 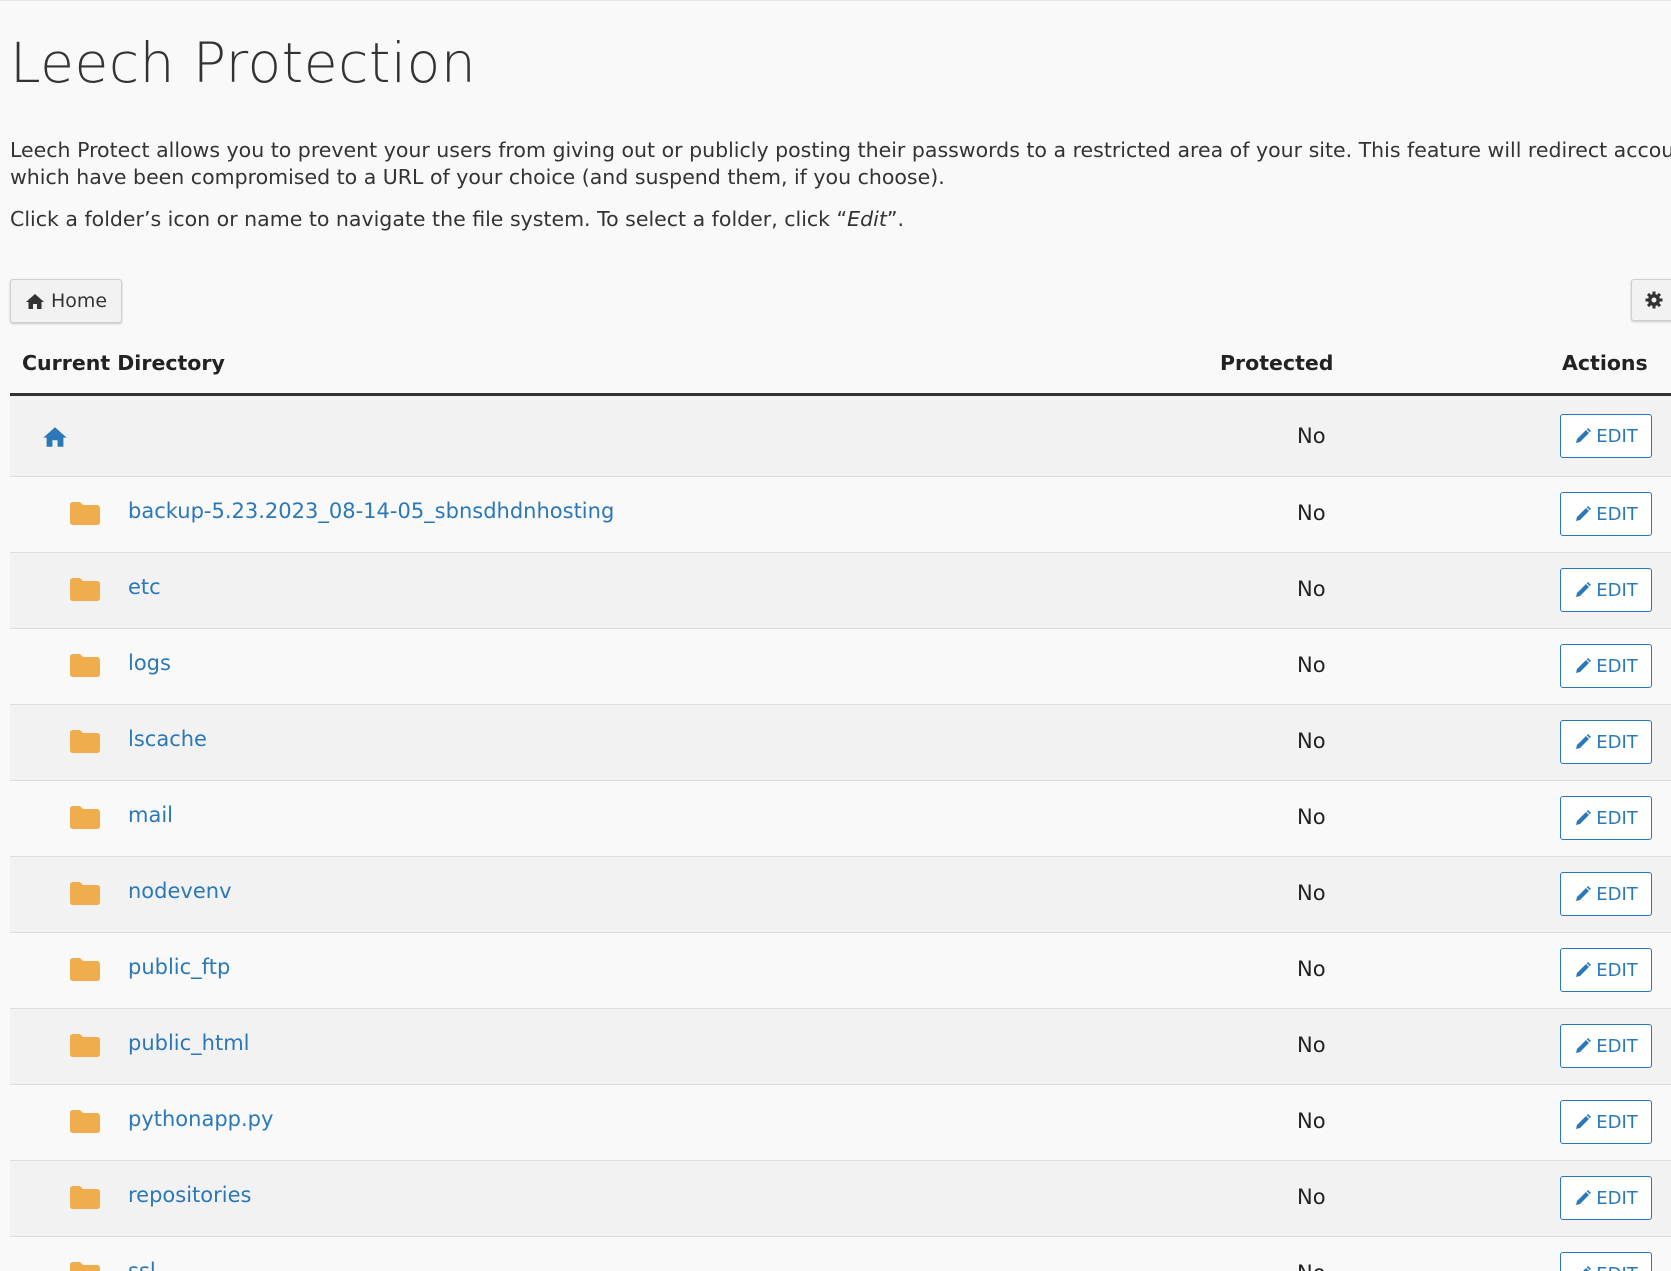 What do you see at coordinates (840, 1199) in the screenshot?
I see `table-row: repositories No EDIT` at bounding box center [840, 1199].